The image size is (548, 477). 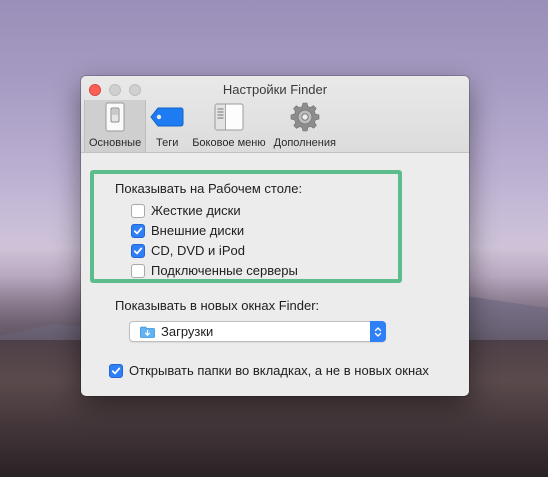 I want to click on checkbox-connected-servers: Подключенные серверы, so click(x=214, y=270).